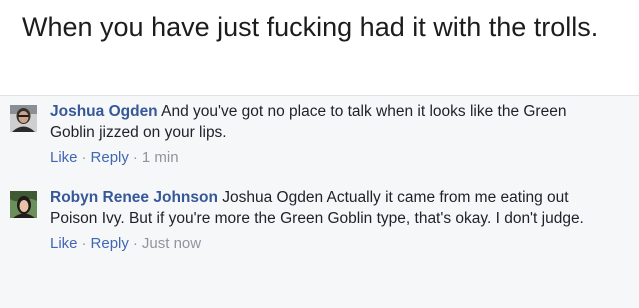 This screenshot has height=308, width=639. I want to click on comment-timestamp: 1 min, so click(160, 157).